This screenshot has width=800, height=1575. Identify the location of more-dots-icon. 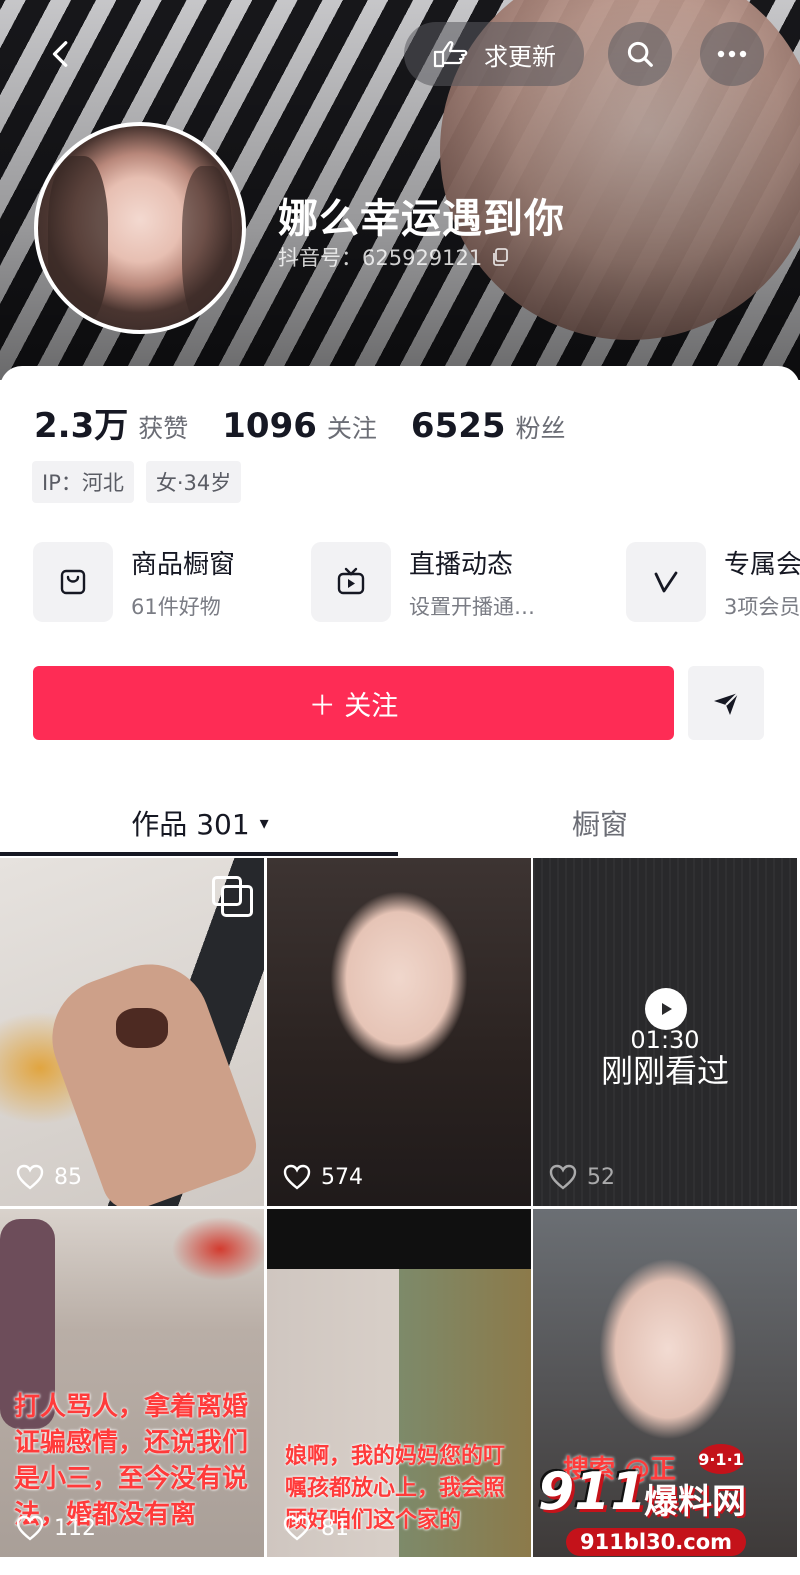
(732, 54).